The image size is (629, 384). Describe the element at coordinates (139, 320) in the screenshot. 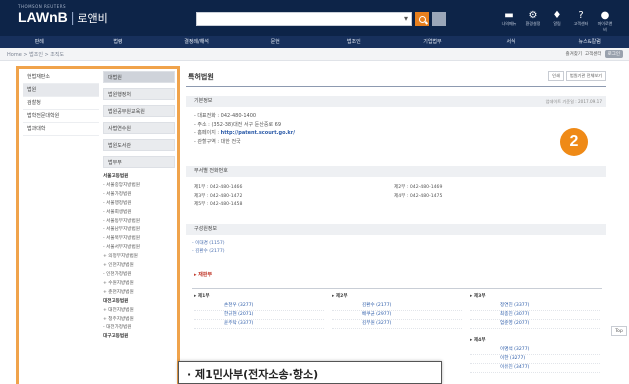

I see `court-tree-item: + 청주지방법원` at that location.